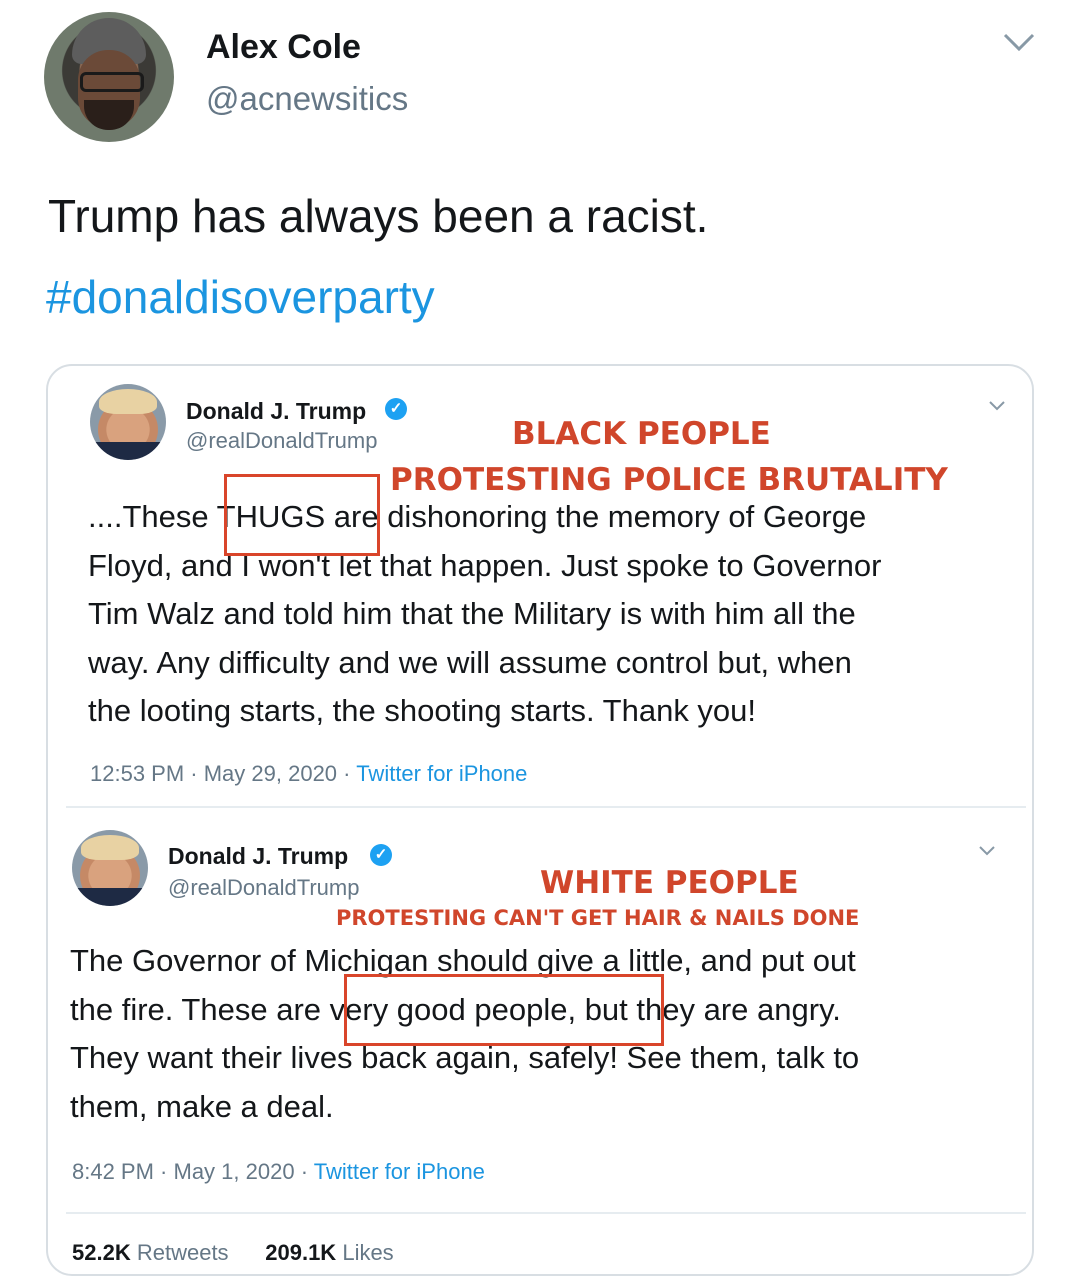 Image resolution: width=1080 pixels, height=1284 pixels. What do you see at coordinates (202, 1106) in the screenshot?
I see `tweet-line: them, make a deal.` at bounding box center [202, 1106].